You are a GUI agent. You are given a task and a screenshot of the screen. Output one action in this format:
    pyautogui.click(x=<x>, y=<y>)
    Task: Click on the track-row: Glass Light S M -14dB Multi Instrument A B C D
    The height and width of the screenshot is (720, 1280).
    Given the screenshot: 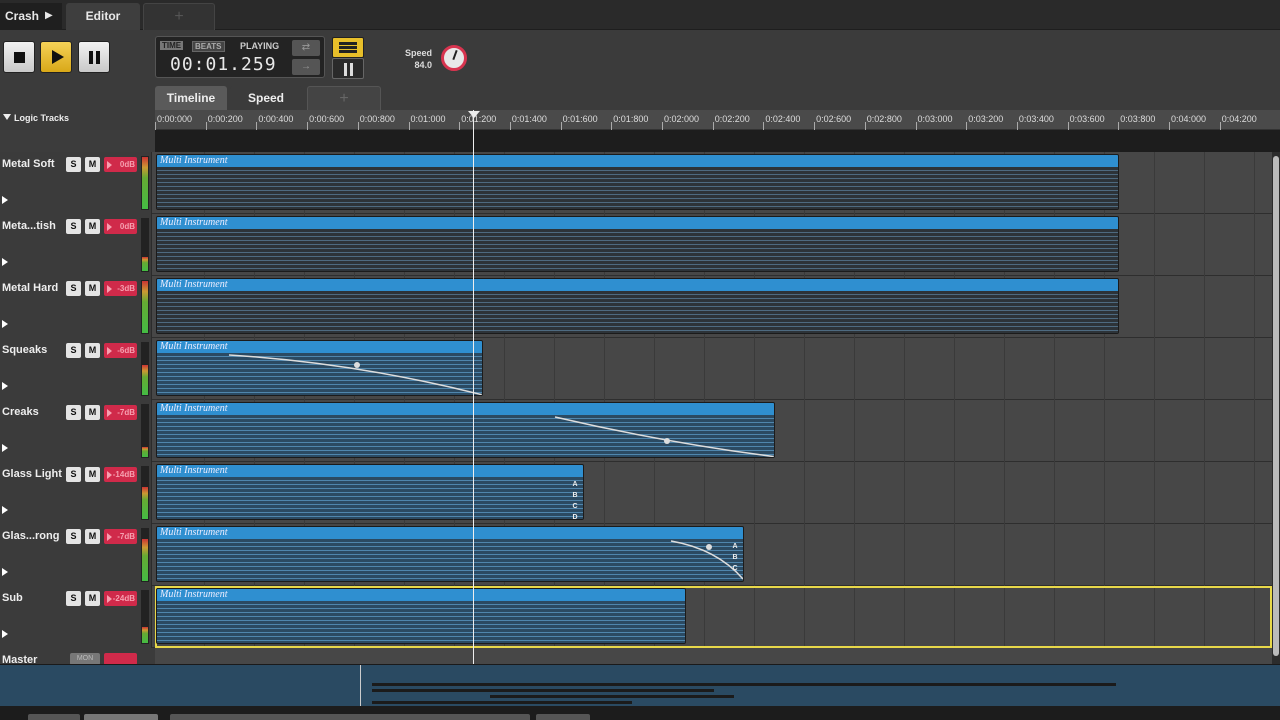 What is the action you would take?
    pyautogui.click(x=636, y=493)
    